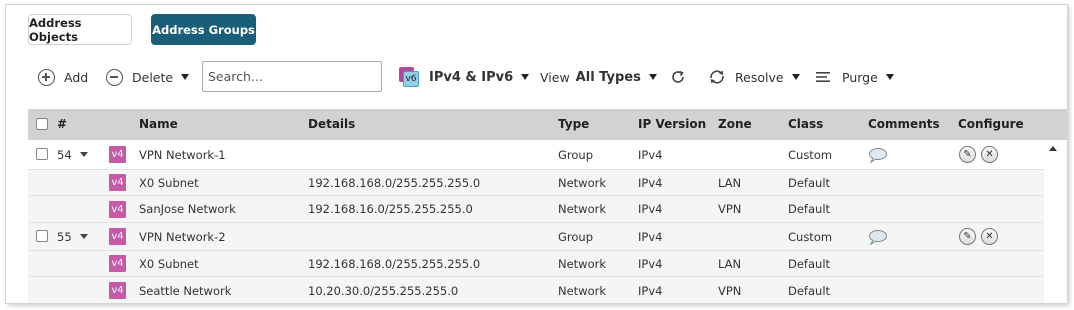  I want to click on resolve-icon, so click(717, 77).